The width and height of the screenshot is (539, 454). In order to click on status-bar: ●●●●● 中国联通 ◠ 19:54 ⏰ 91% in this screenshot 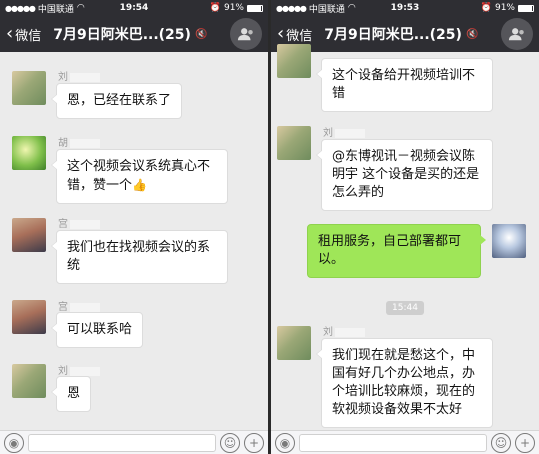, I will do `click(134, 8)`.